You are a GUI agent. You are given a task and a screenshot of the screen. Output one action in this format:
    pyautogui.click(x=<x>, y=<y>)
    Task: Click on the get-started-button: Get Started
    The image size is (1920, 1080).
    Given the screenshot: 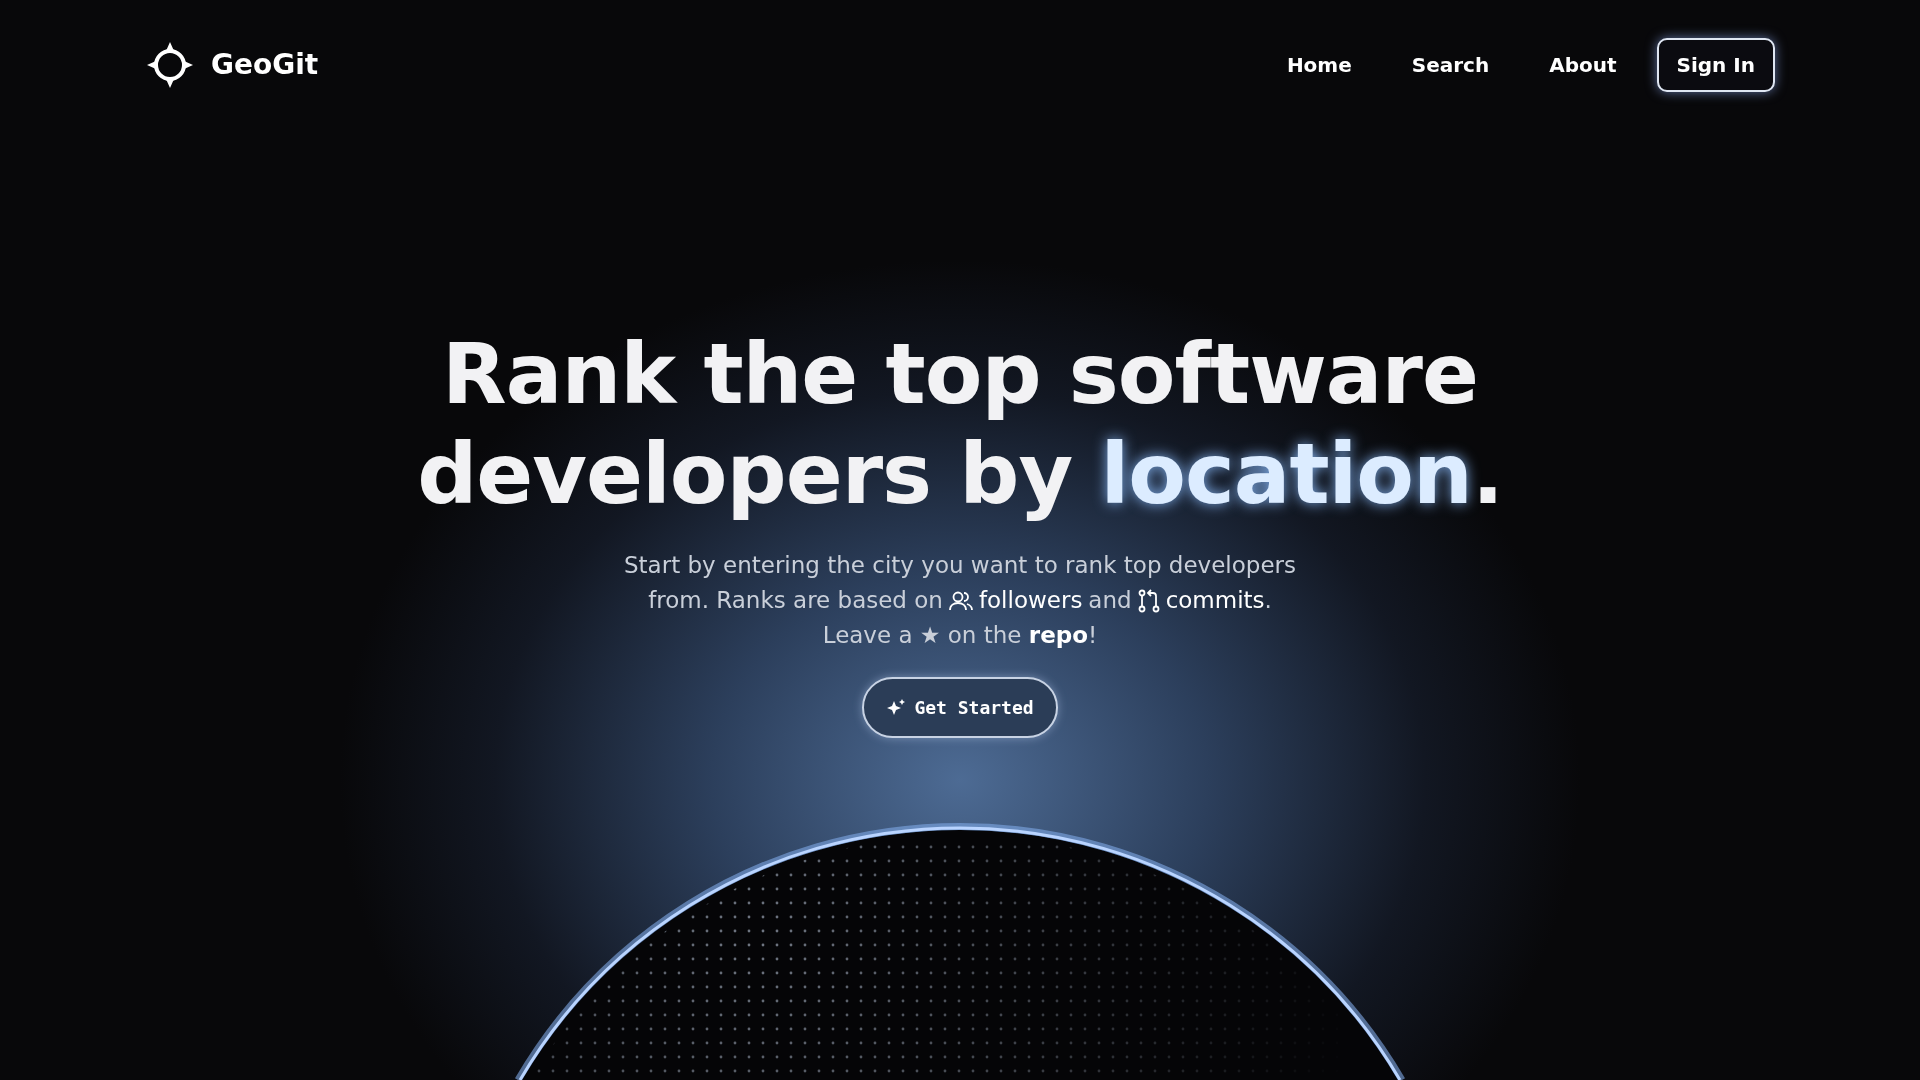 What is the action you would take?
    pyautogui.click(x=960, y=707)
    